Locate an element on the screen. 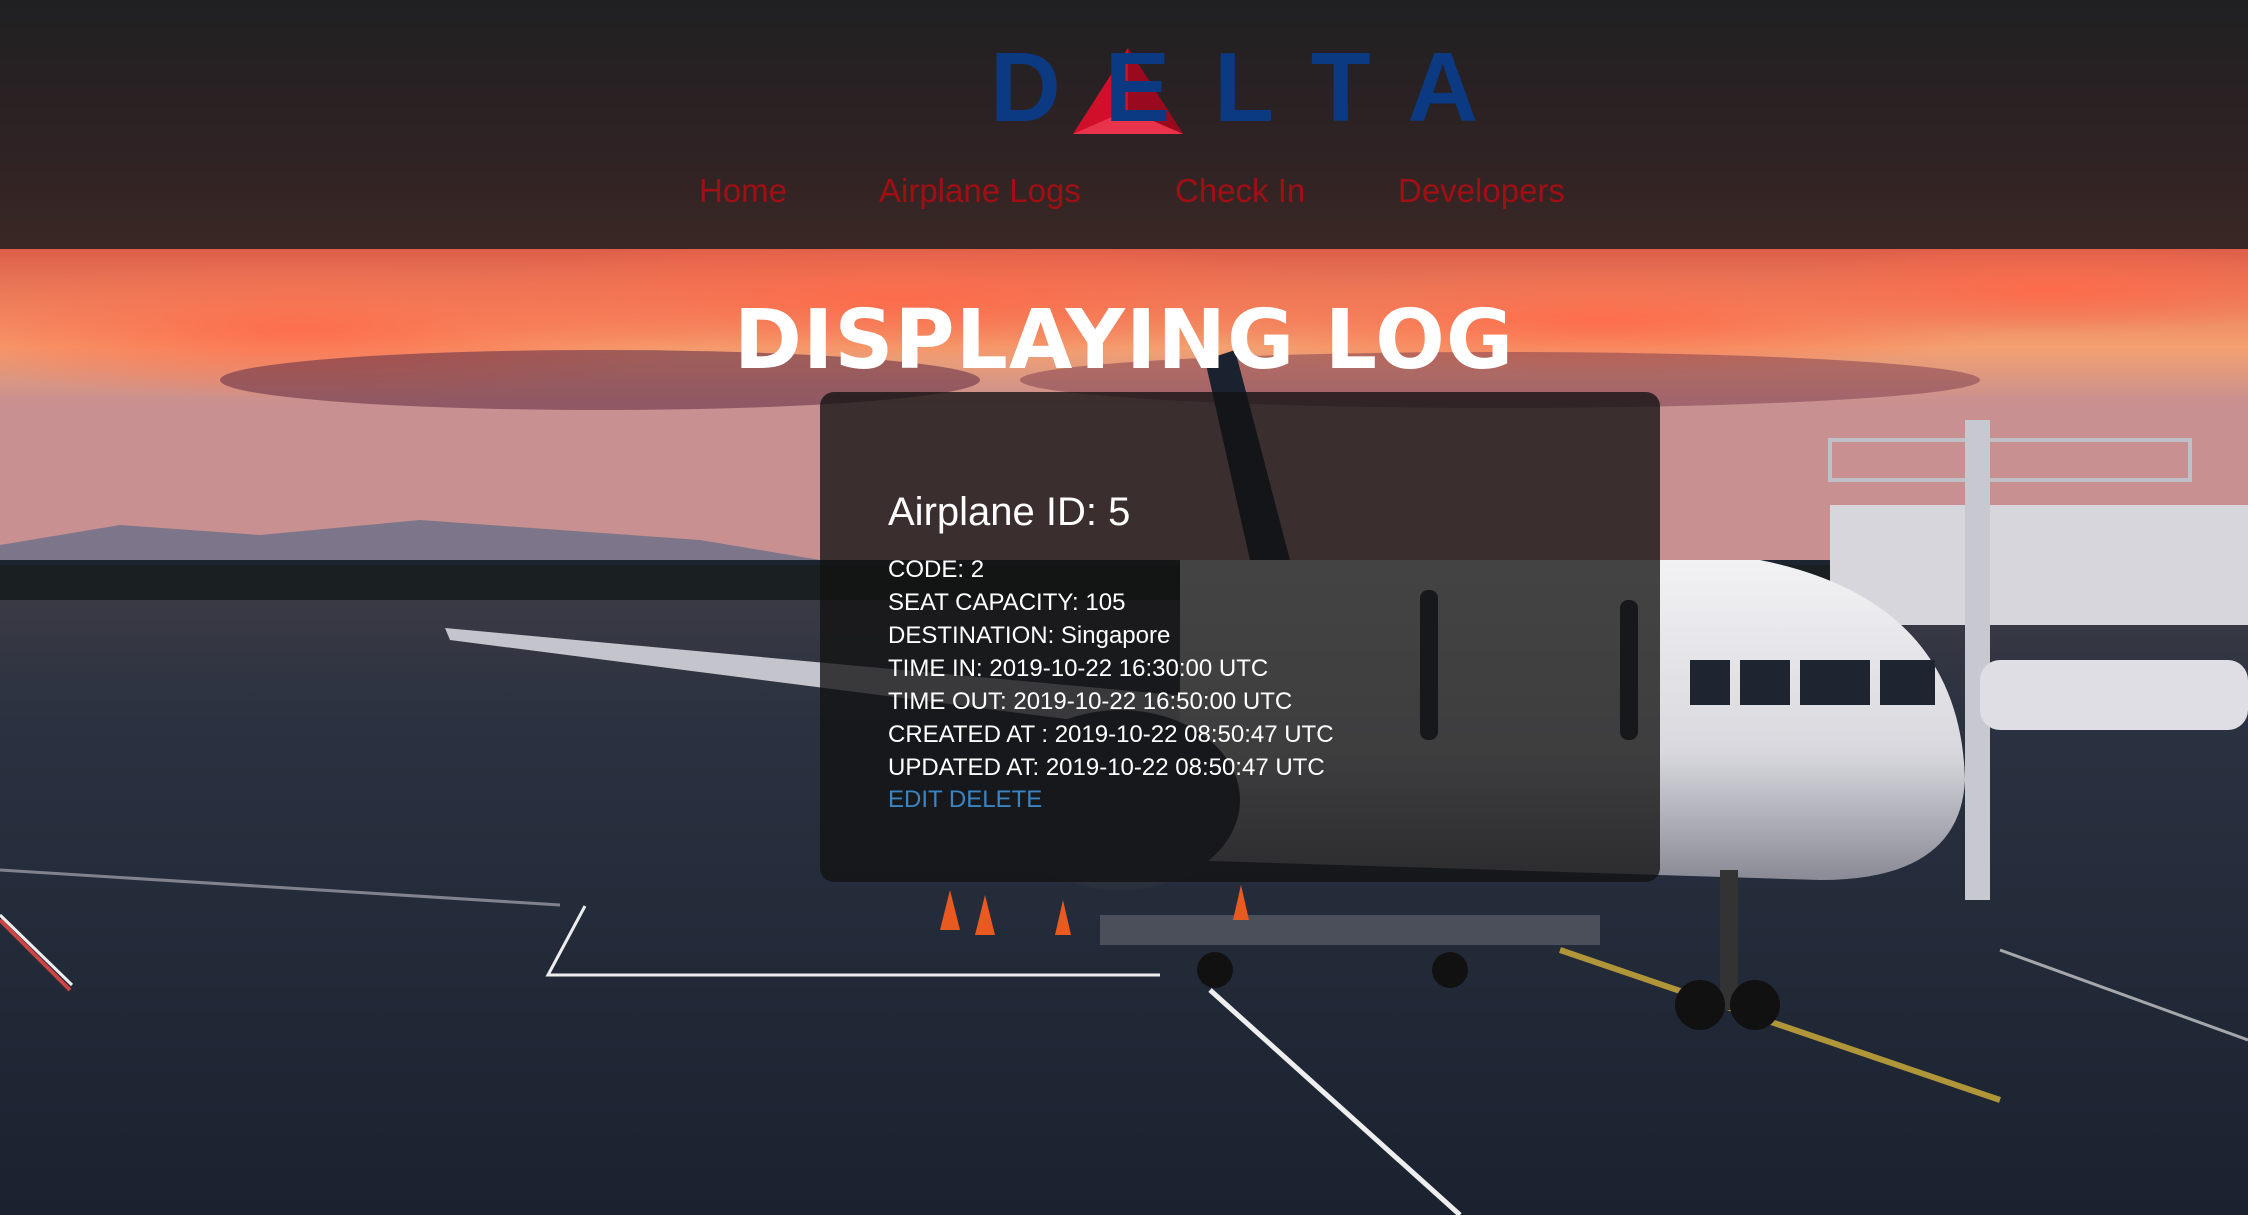  page-title: DISPLAYING LOG is located at coordinates (1124, 340).